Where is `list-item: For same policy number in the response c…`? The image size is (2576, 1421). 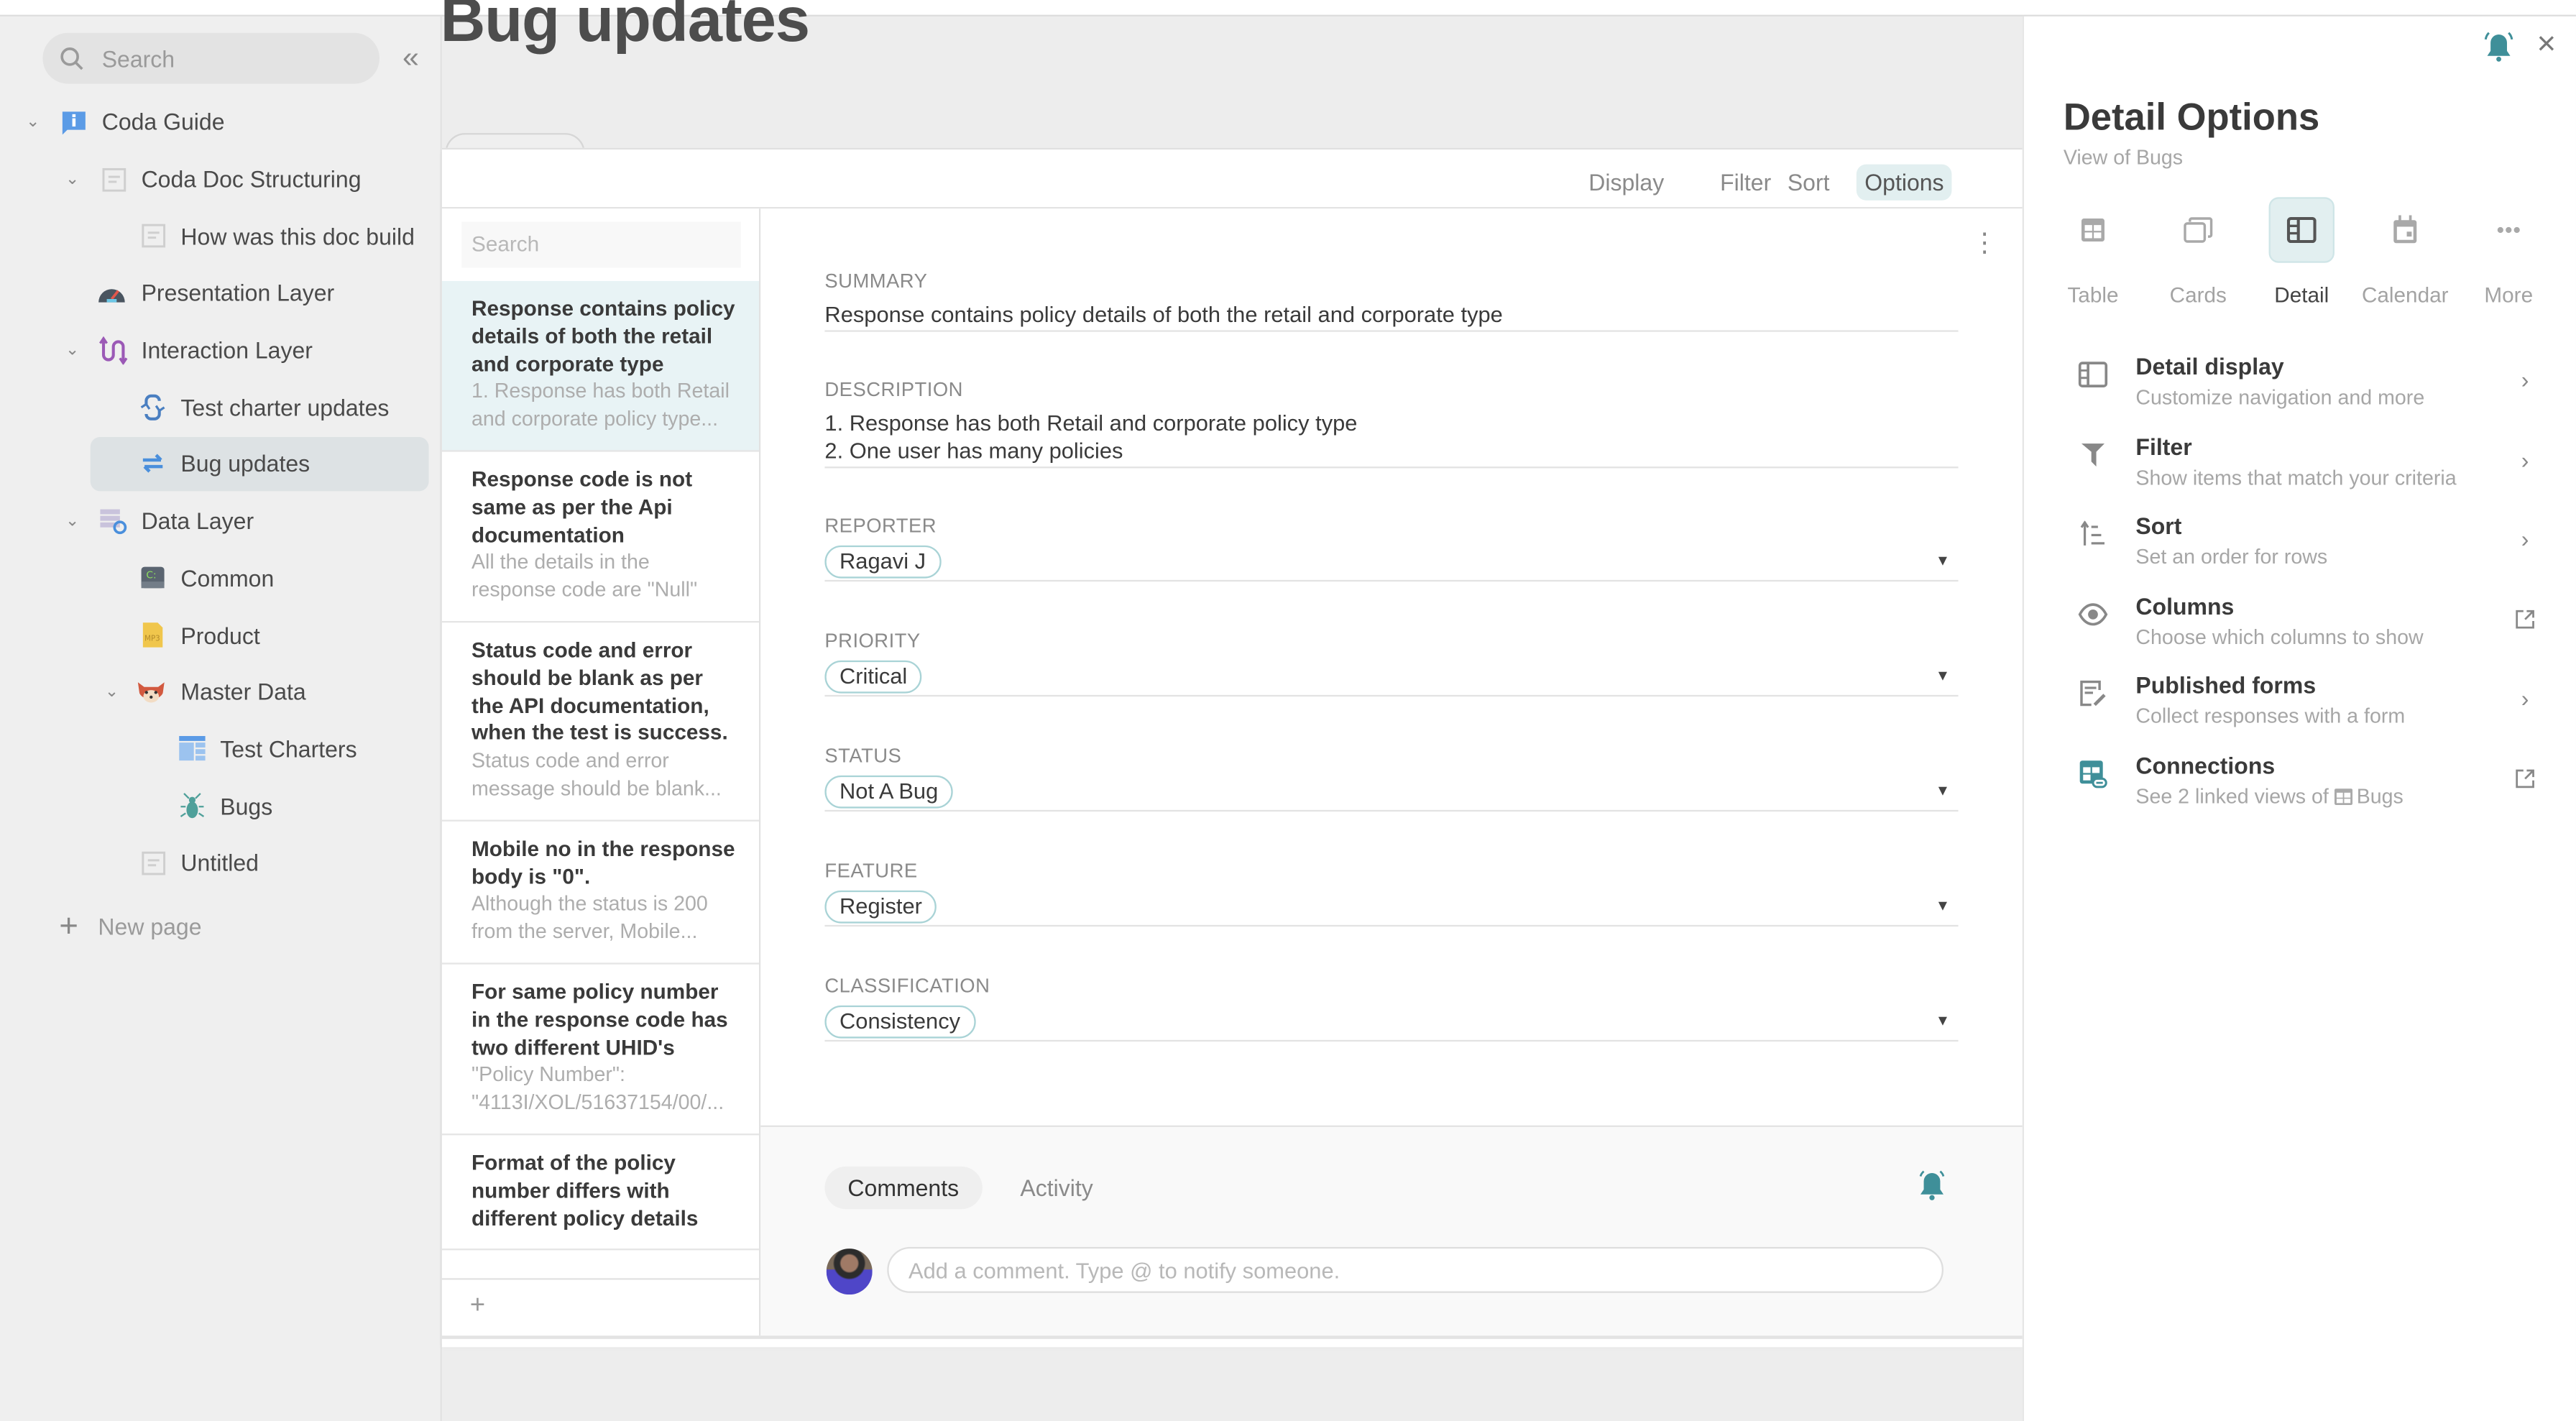
list-item: For same policy number in the response c… is located at coordinates (600, 1050).